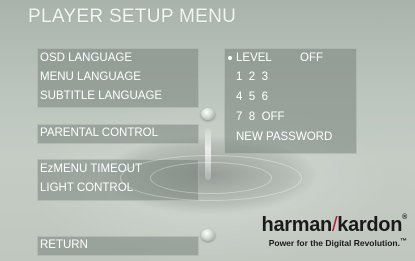  I want to click on option-levels-row-2: 4 5 6, so click(252, 97).